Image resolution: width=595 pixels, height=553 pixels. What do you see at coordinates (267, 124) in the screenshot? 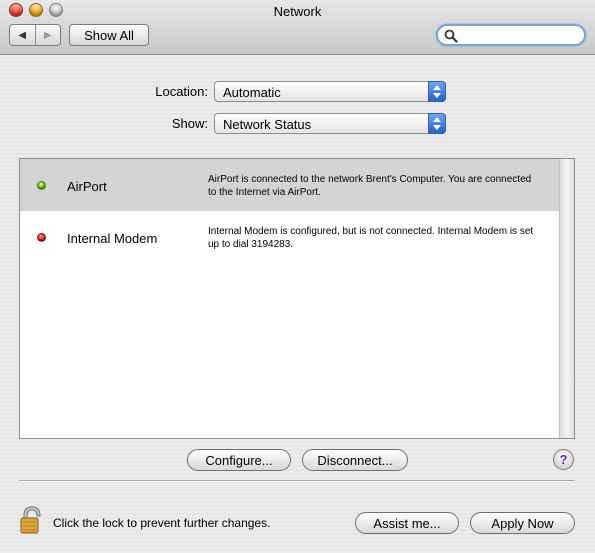
I see `show-value: Network Status` at bounding box center [267, 124].